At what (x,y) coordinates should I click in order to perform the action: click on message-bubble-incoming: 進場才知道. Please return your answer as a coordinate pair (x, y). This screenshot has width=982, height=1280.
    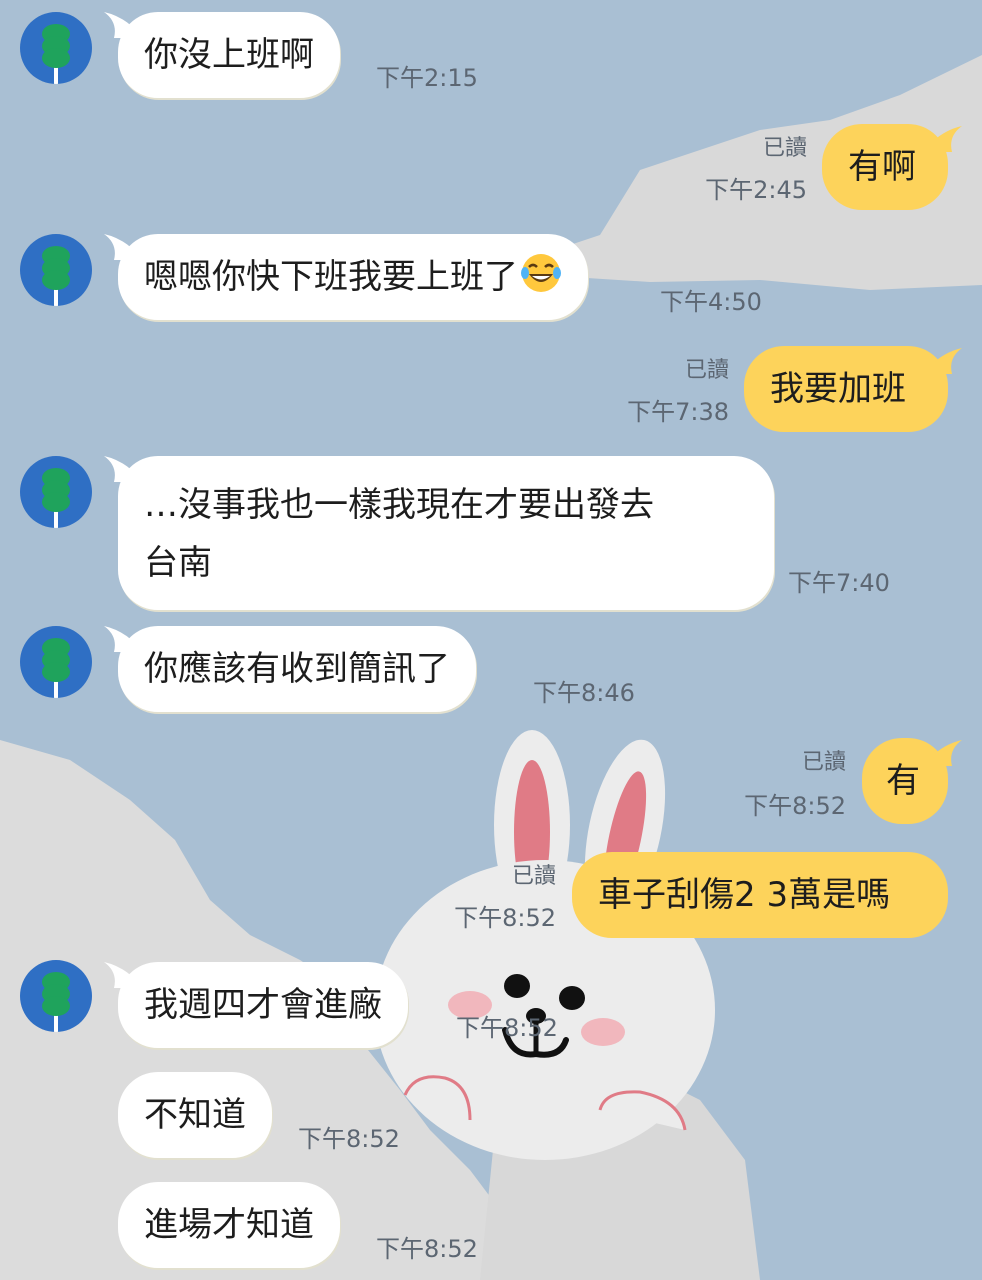
    Looking at the image, I should click on (229, 1225).